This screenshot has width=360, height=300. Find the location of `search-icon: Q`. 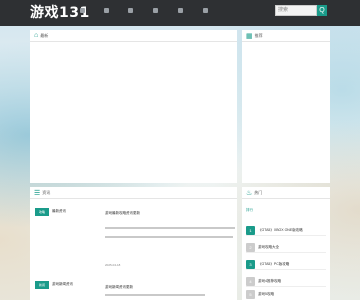

search-icon: Q is located at coordinates (322, 10).